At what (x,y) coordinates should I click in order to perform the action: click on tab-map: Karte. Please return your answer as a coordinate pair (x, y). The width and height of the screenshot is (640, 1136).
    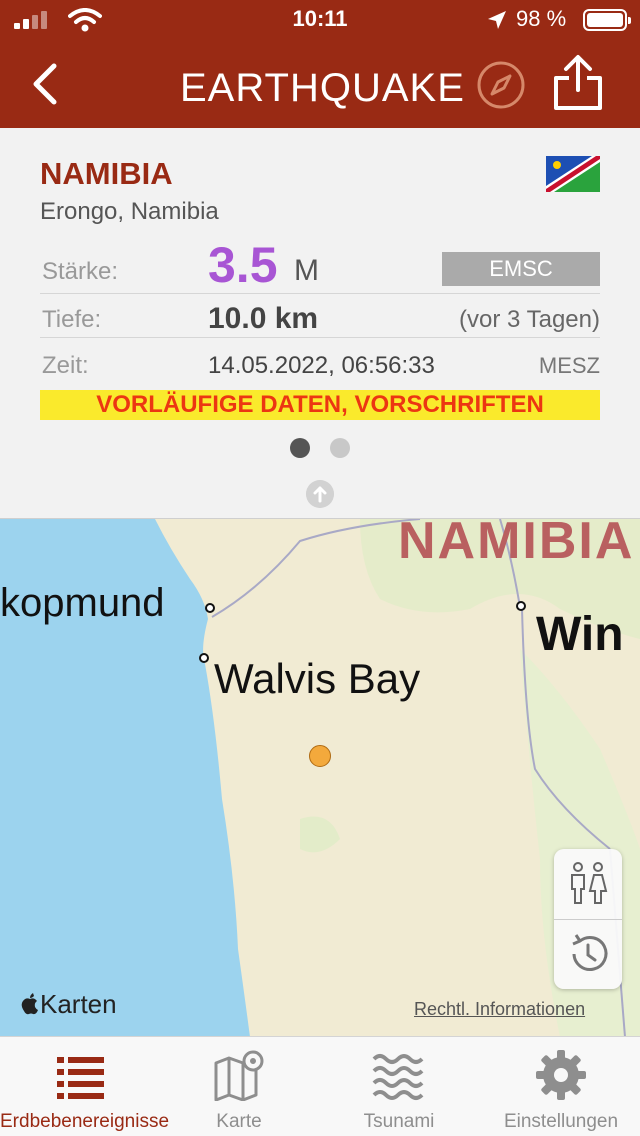
    Looking at the image, I should click on (239, 1086).